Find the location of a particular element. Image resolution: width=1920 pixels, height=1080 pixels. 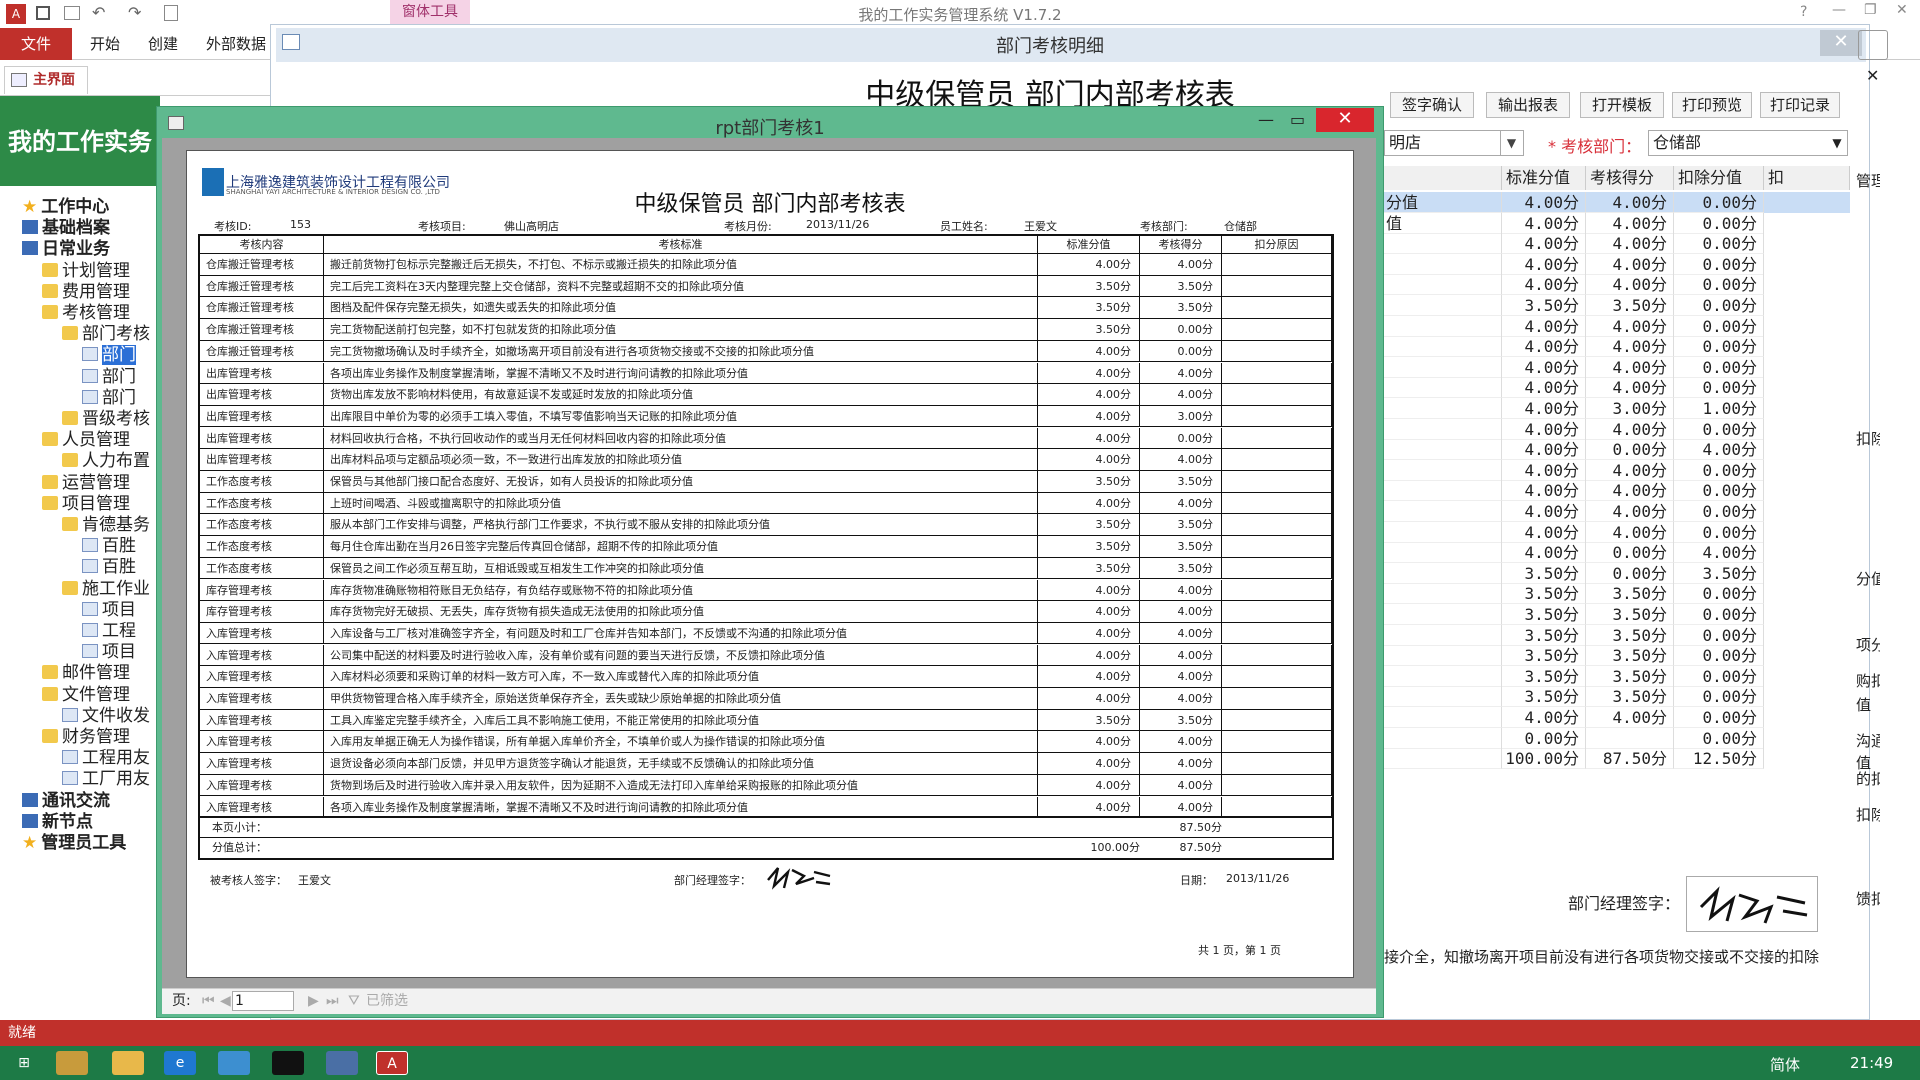

help-icon: ? is located at coordinates (1803, 12).